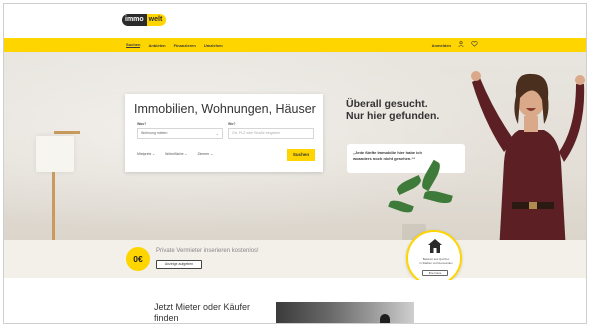  I want to click on wo-label: Wo?, so click(232, 124).